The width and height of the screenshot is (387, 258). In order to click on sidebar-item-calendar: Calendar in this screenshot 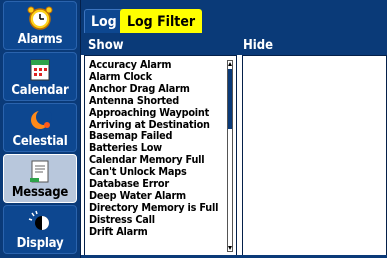, I will do `click(40, 76)`.